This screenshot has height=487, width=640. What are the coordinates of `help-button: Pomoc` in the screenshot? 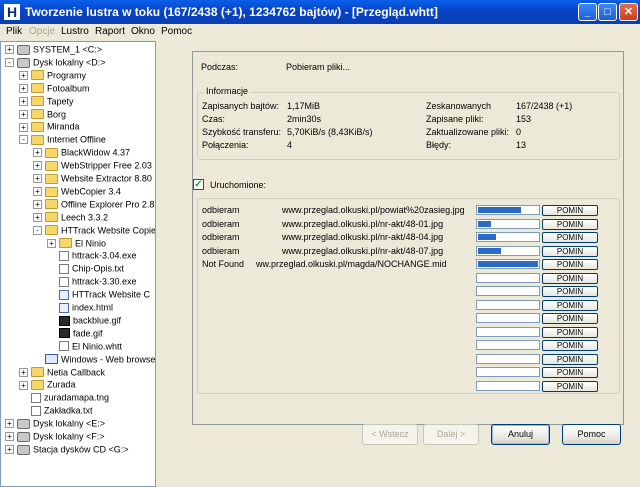 It's located at (591, 434).